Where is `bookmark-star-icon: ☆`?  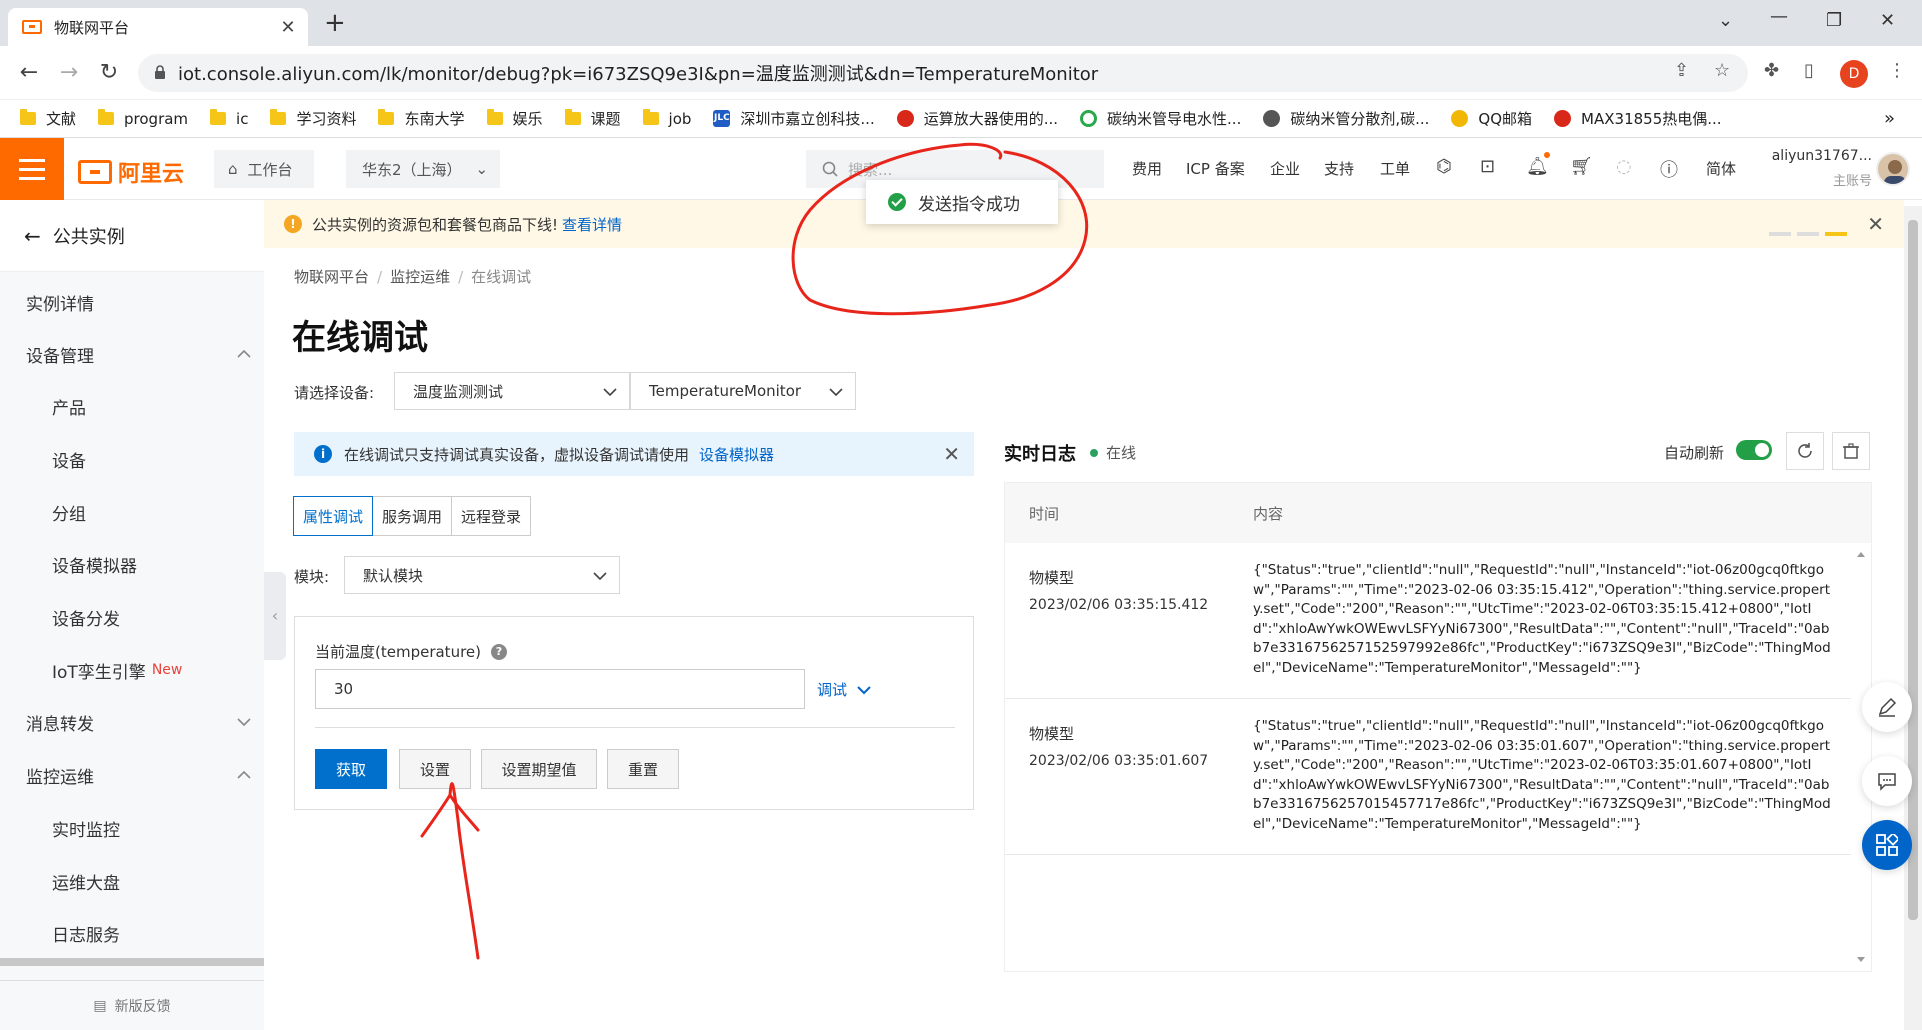
bookmark-star-icon: ☆ is located at coordinates (1722, 70).